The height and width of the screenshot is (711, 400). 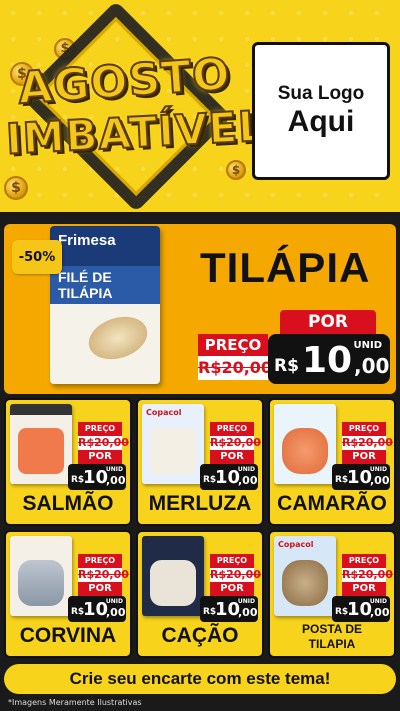 What do you see at coordinates (75, 702) in the screenshot?
I see `disclaimer: *Imagens Meramente Ilustrativas` at bounding box center [75, 702].